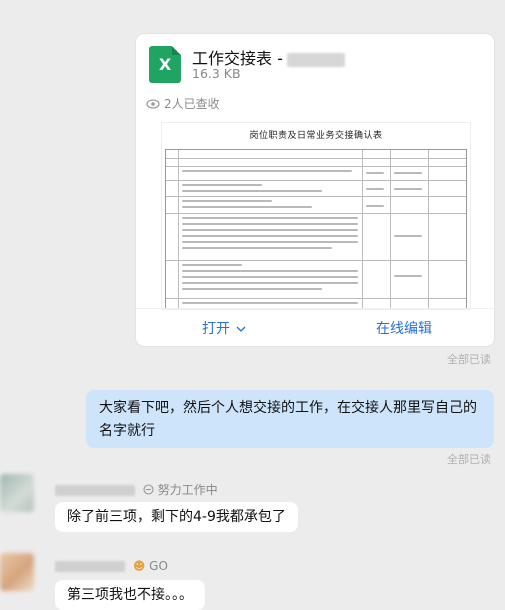 The width and height of the screenshot is (505, 610). What do you see at coordinates (153, 103) in the screenshot?
I see `eye-icon` at bounding box center [153, 103].